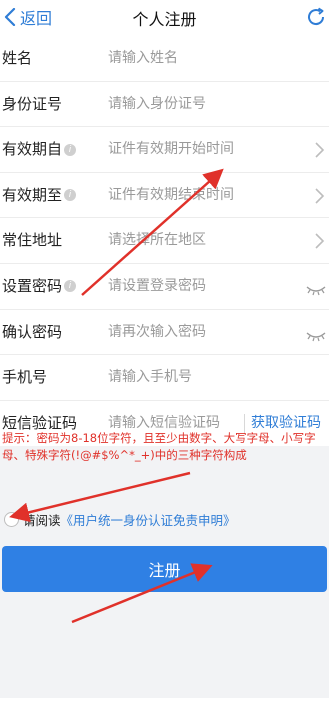 The image size is (329, 717). What do you see at coordinates (157, 240) in the screenshot?
I see `address-select: 请选择所在地区` at bounding box center [157, 240].